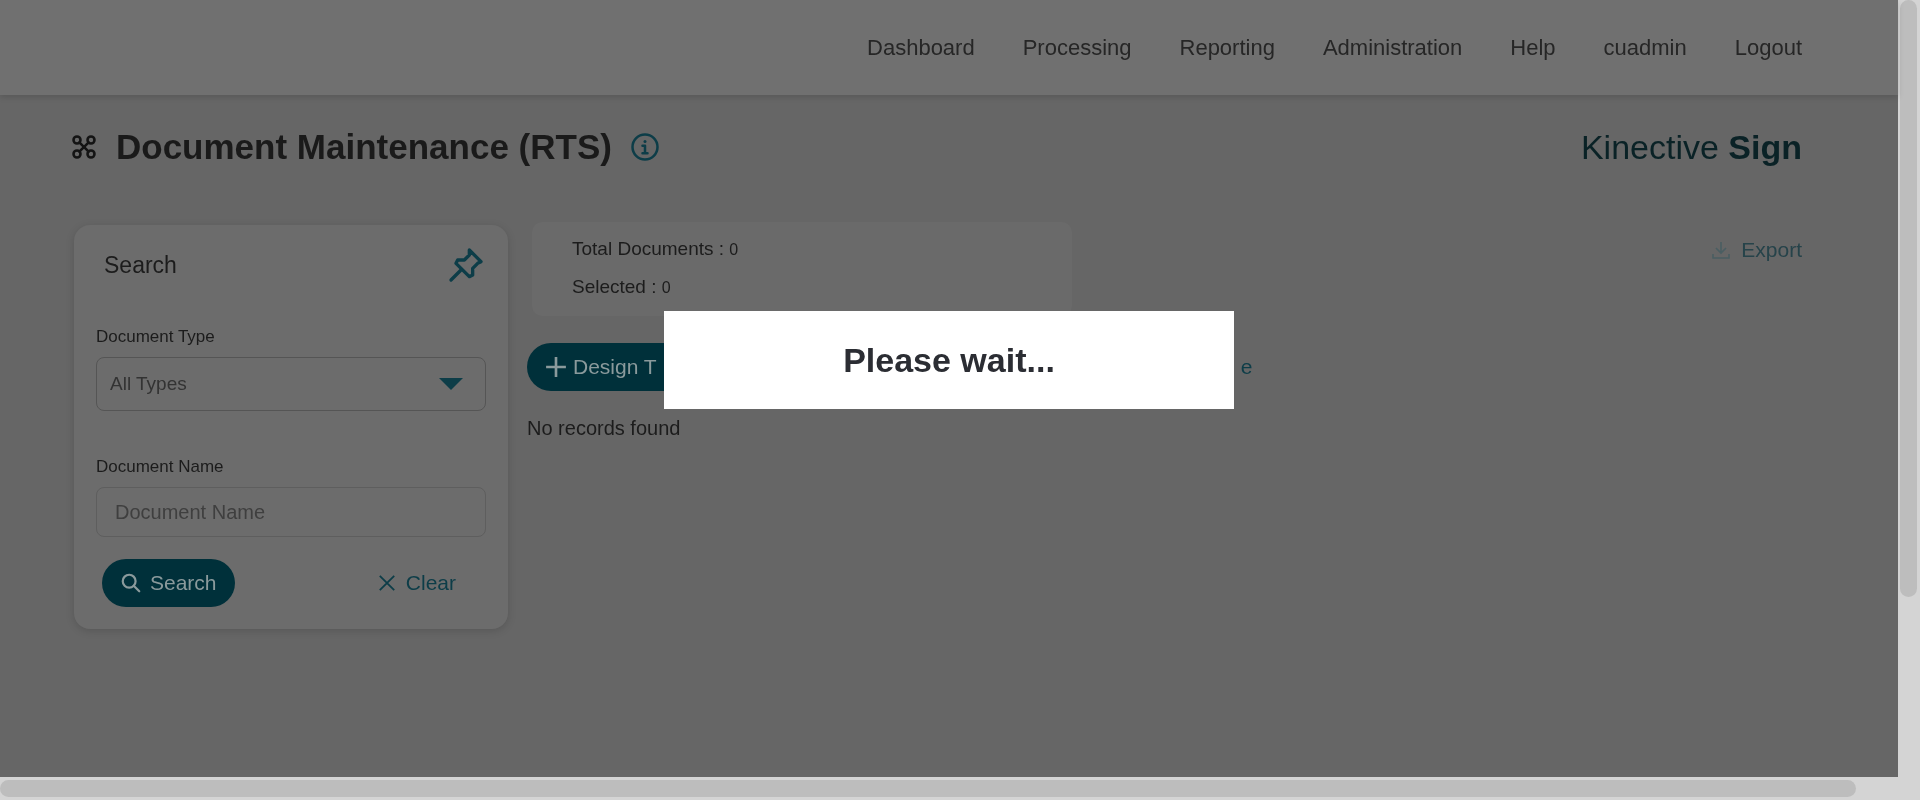  I want to click on nav-link: cuadmin, so click(1645, 47).